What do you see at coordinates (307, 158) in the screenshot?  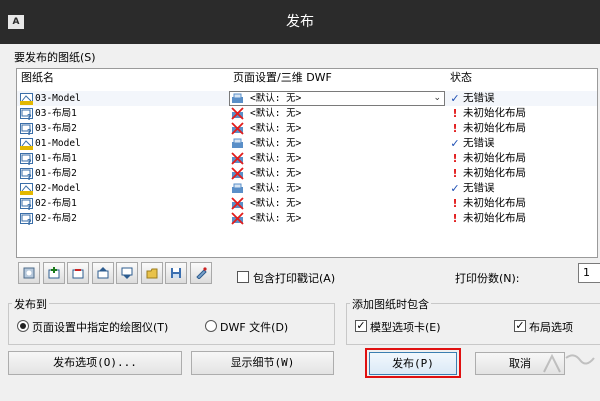 I see `sheet-row: ? 01-布局1 <默认: 无>! 未初始化布局` at bounding box center [307, 158].